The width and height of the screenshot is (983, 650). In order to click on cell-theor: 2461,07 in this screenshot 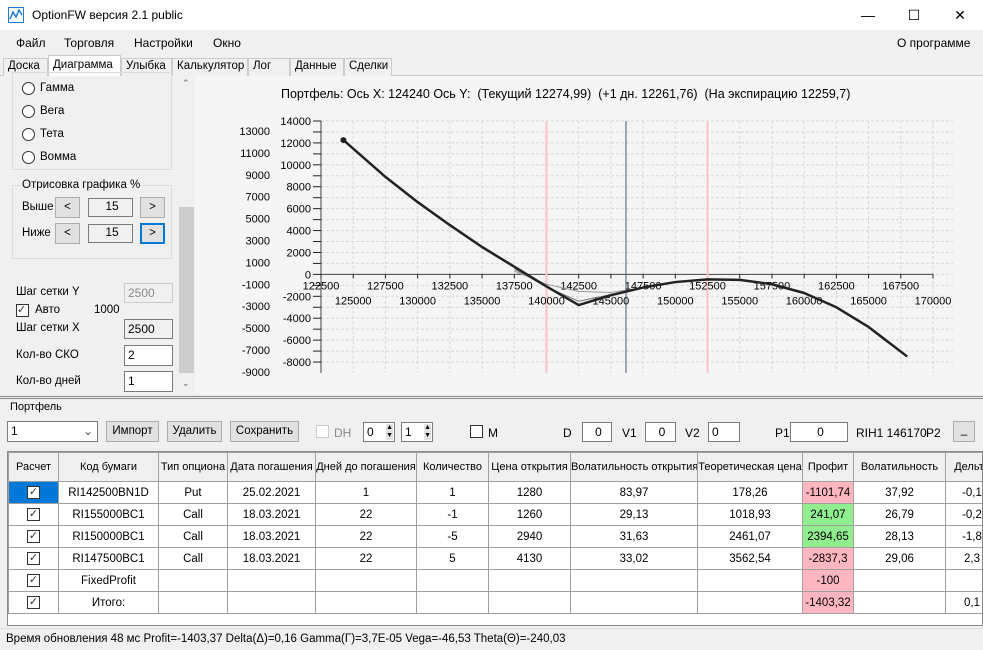, I will do `click(750, 536)`.